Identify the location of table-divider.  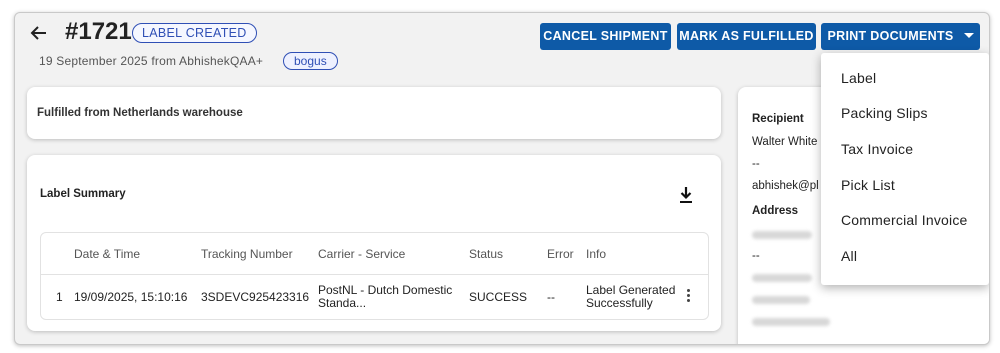
(374, 274).